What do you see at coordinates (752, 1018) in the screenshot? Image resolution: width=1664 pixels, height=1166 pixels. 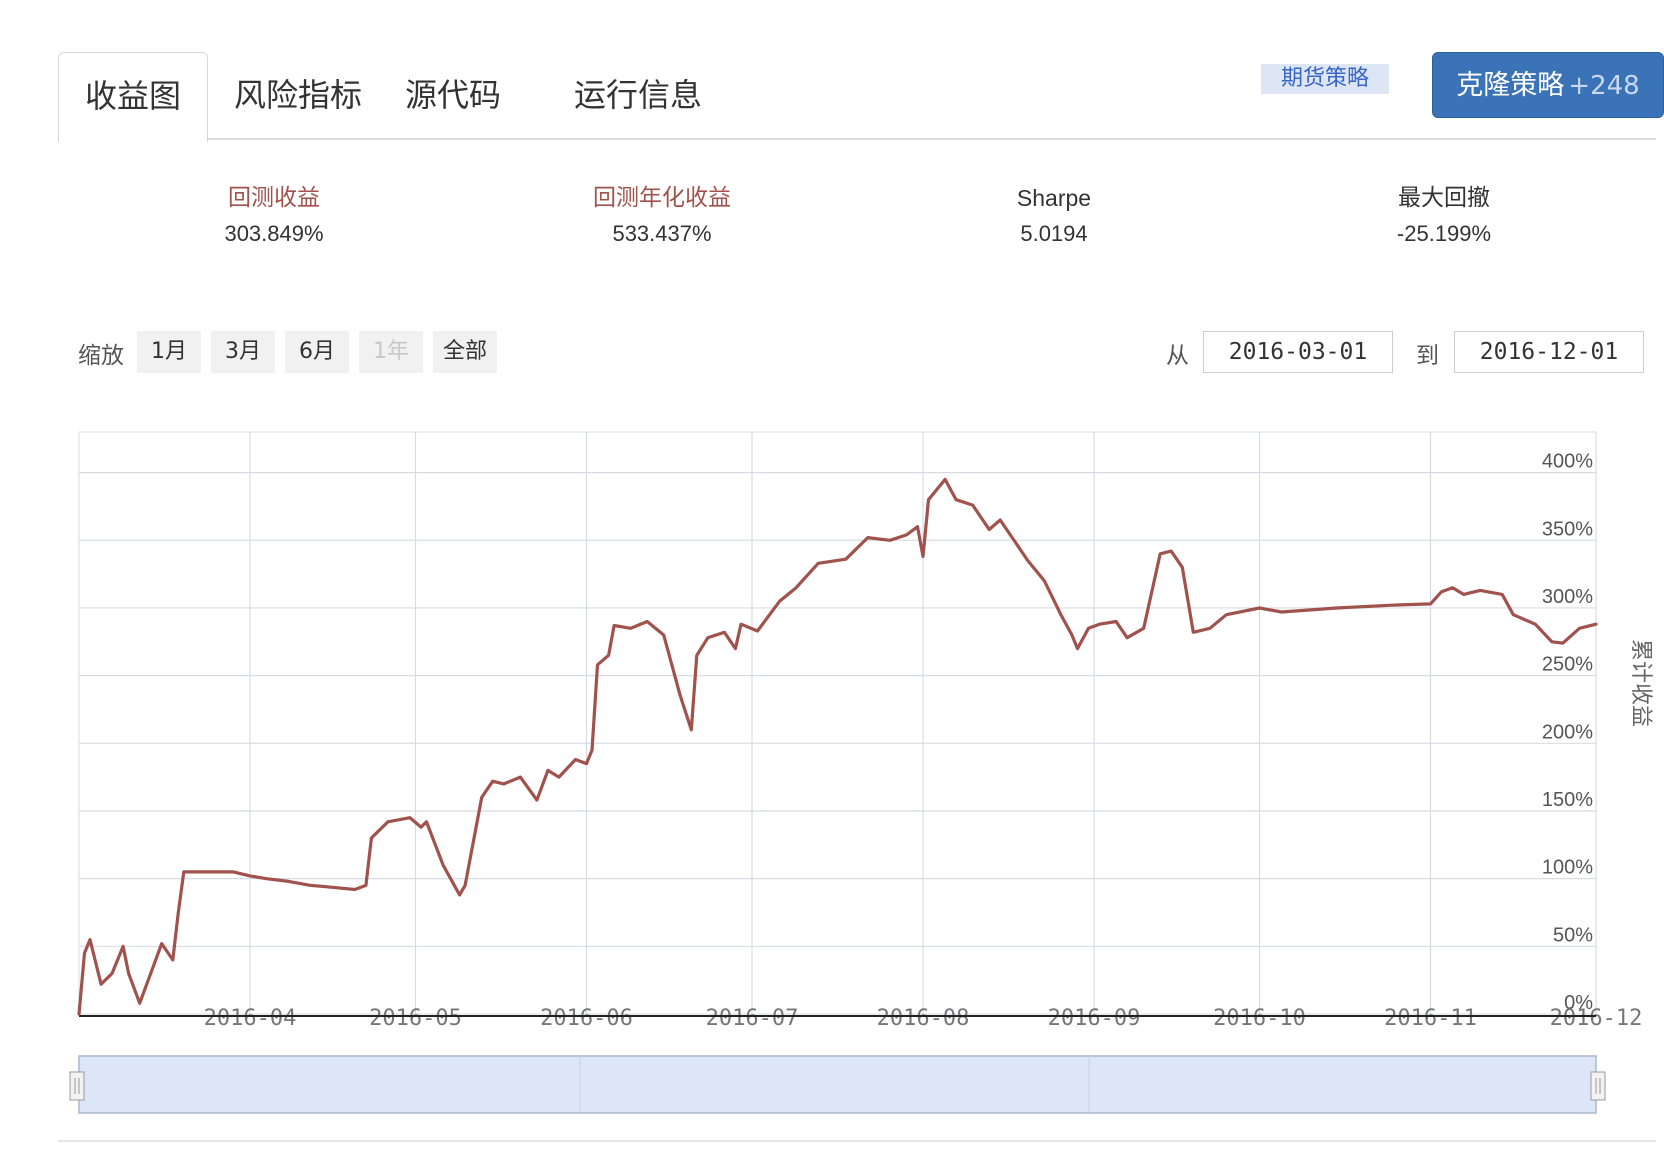 I see `x-tick-label: 2016-07` at bounding box center [752, 1018].